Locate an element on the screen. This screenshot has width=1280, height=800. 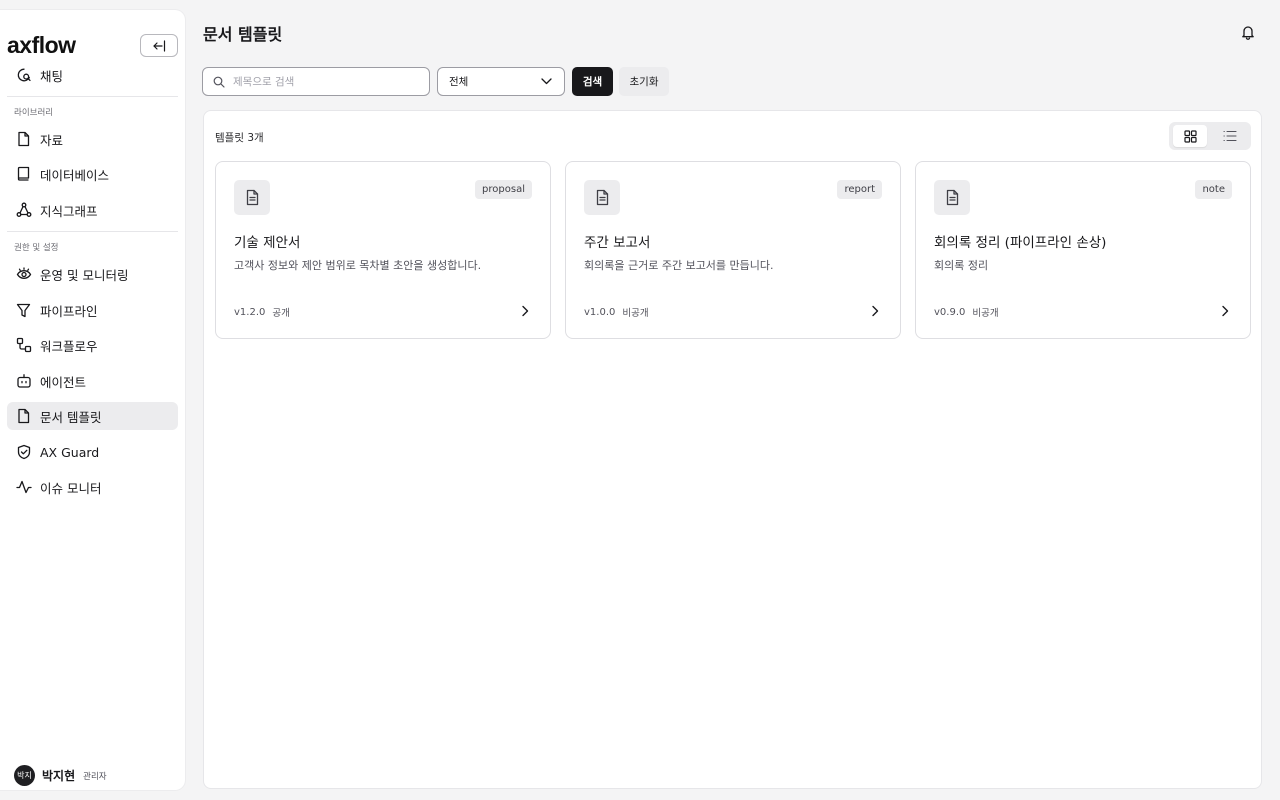
sidebar-item-workflow: 워크플로우 is located at coordinates (92, 345).